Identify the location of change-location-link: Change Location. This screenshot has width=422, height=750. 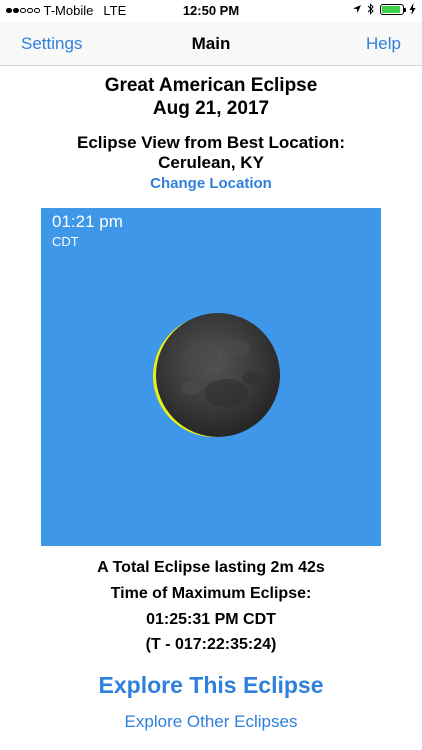
(211, 183).